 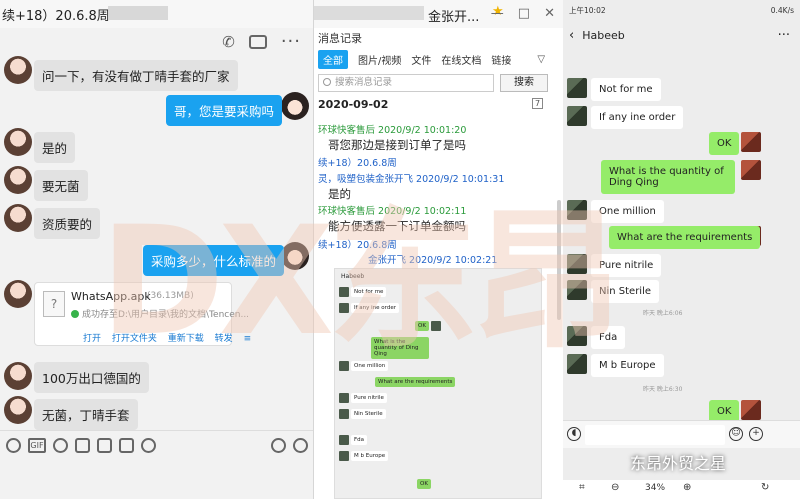 What do you see at coordinates (765, 487) in the screenshot?
I see `rotate-icon: ↻` at bounding box center [765, 487].